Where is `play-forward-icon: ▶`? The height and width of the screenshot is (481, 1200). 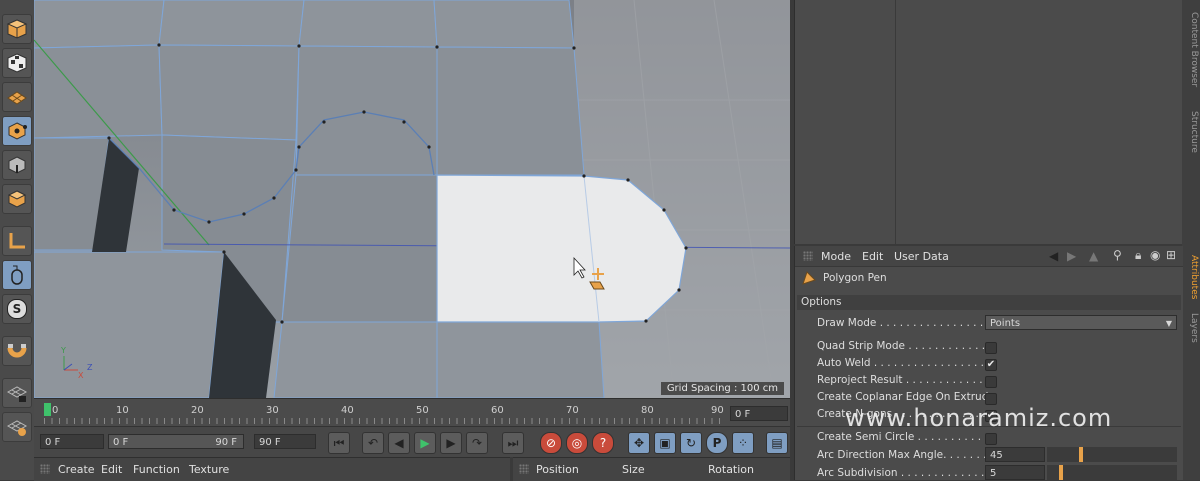 play-forward-icon: ▶ is located at coordinates (425, 443).